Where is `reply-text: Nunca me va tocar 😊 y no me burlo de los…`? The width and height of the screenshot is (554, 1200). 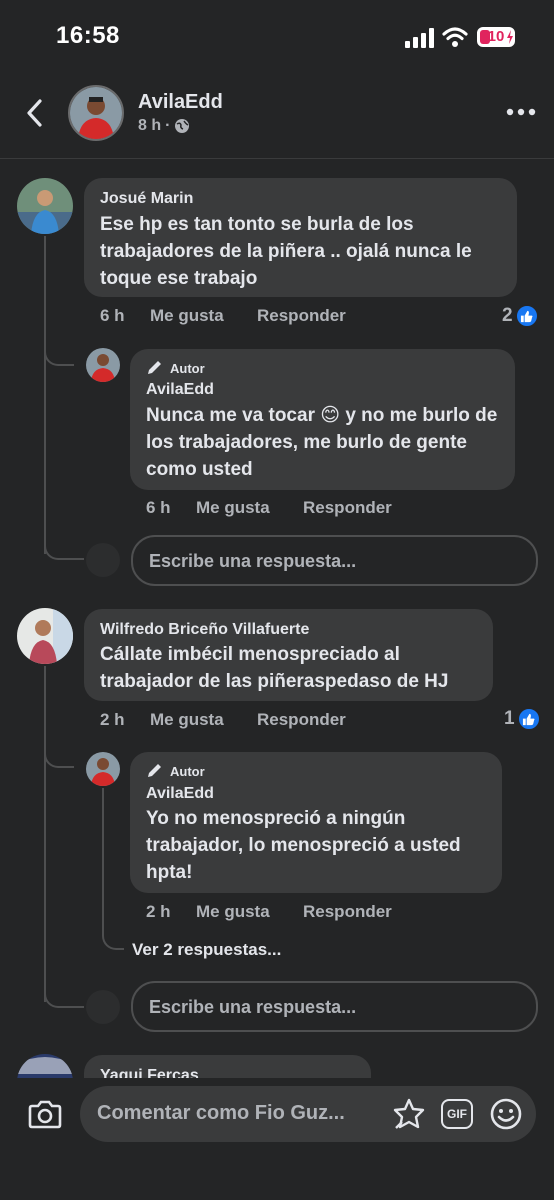
reply-text: Nunca me va tocar 😊 y no me burlo de los… is located at coordinates (322, 442).